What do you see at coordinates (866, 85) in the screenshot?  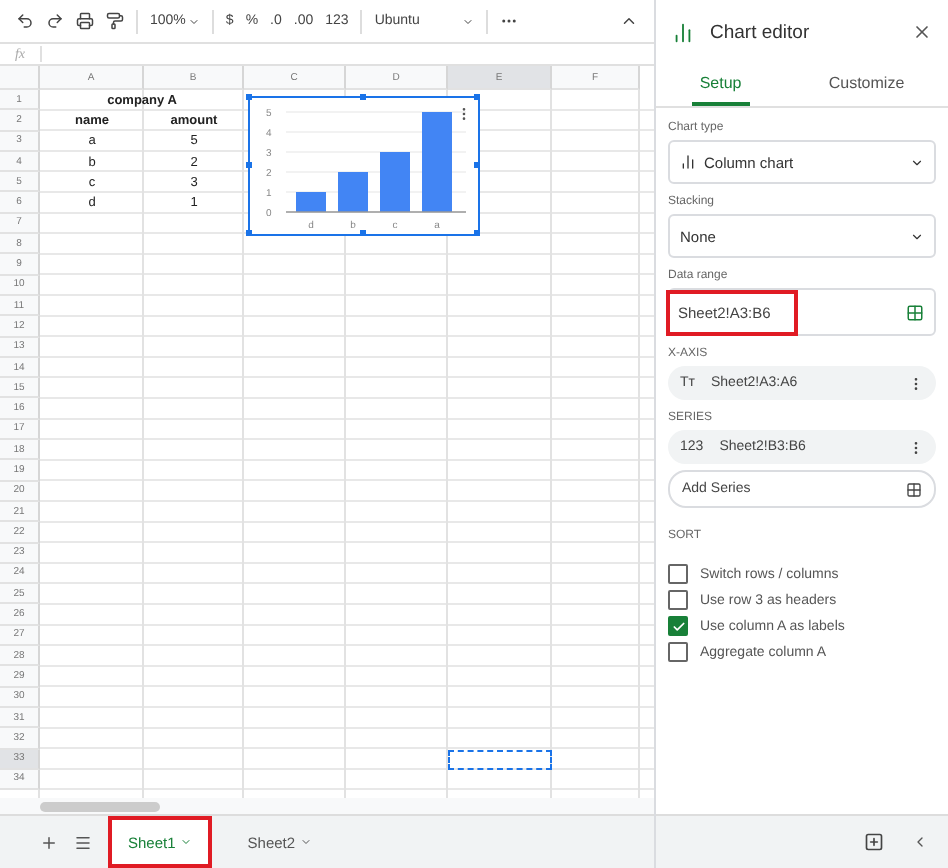 I see `editor-tab: Customize` at bounding box center [866, 85].